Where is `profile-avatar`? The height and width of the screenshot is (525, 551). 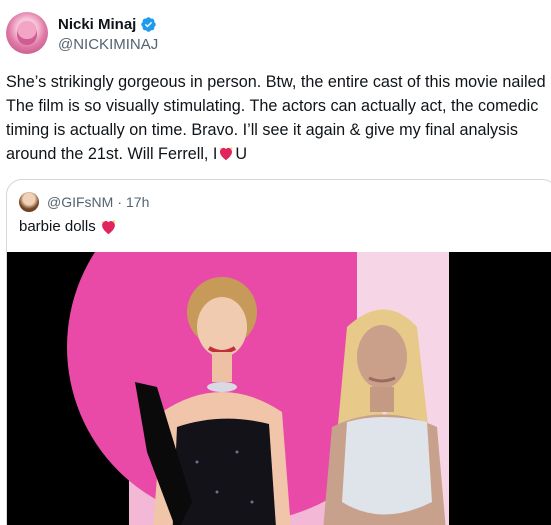
profile-avatar is located at coordinates (27, 33).